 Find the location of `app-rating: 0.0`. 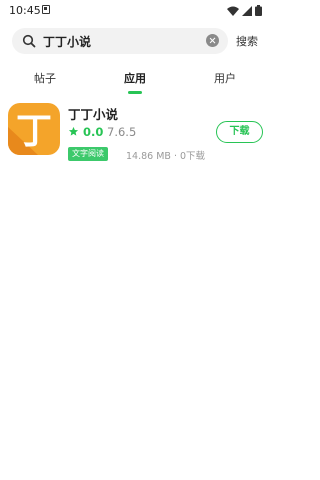

app-rating: 0.0 is located at coordinates (93, 132).